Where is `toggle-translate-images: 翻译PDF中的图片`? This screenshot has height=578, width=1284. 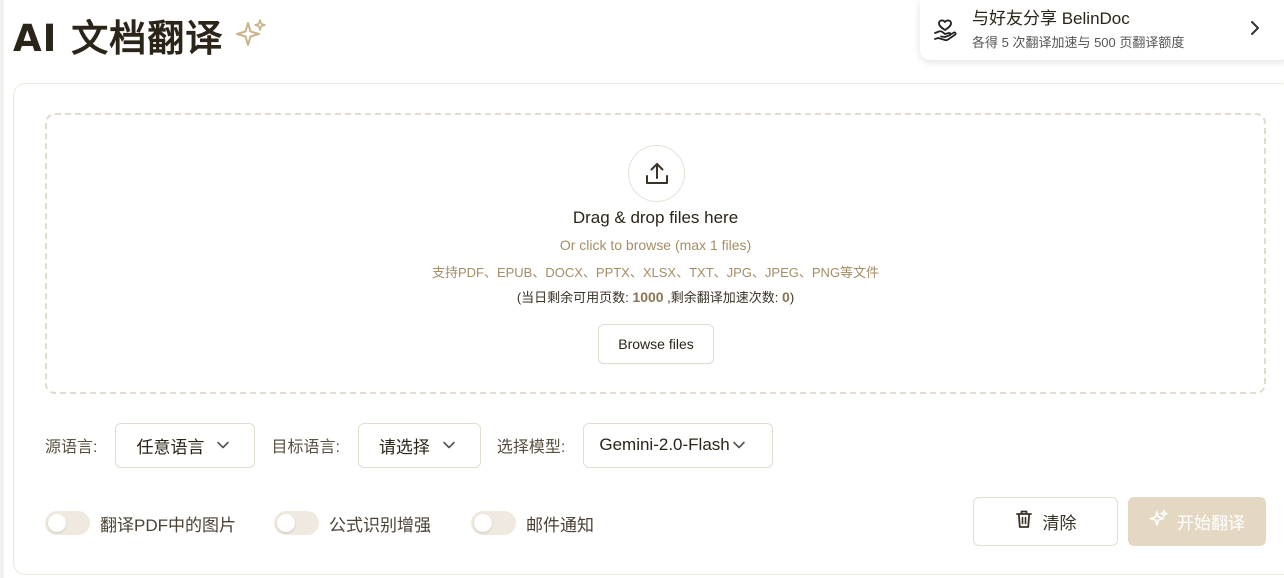 toggle-translate-images: 翻译PDF中的图片 is located at coordinates (140, 523).